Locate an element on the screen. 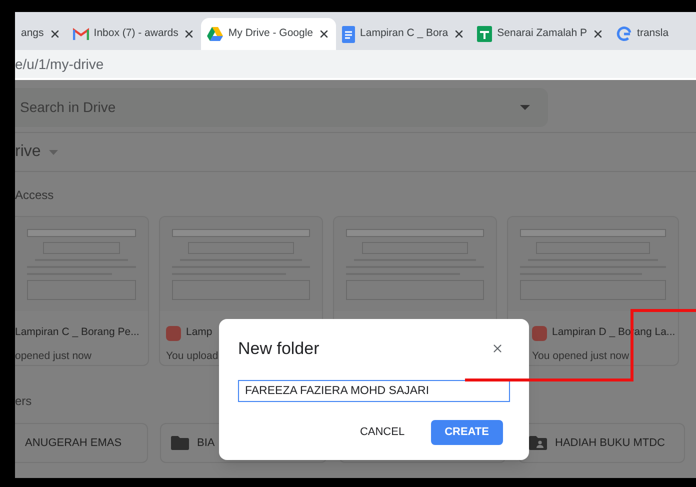 This screenshot has height=487, width=696. tab-title: angs is located at coordinates (32, 34).